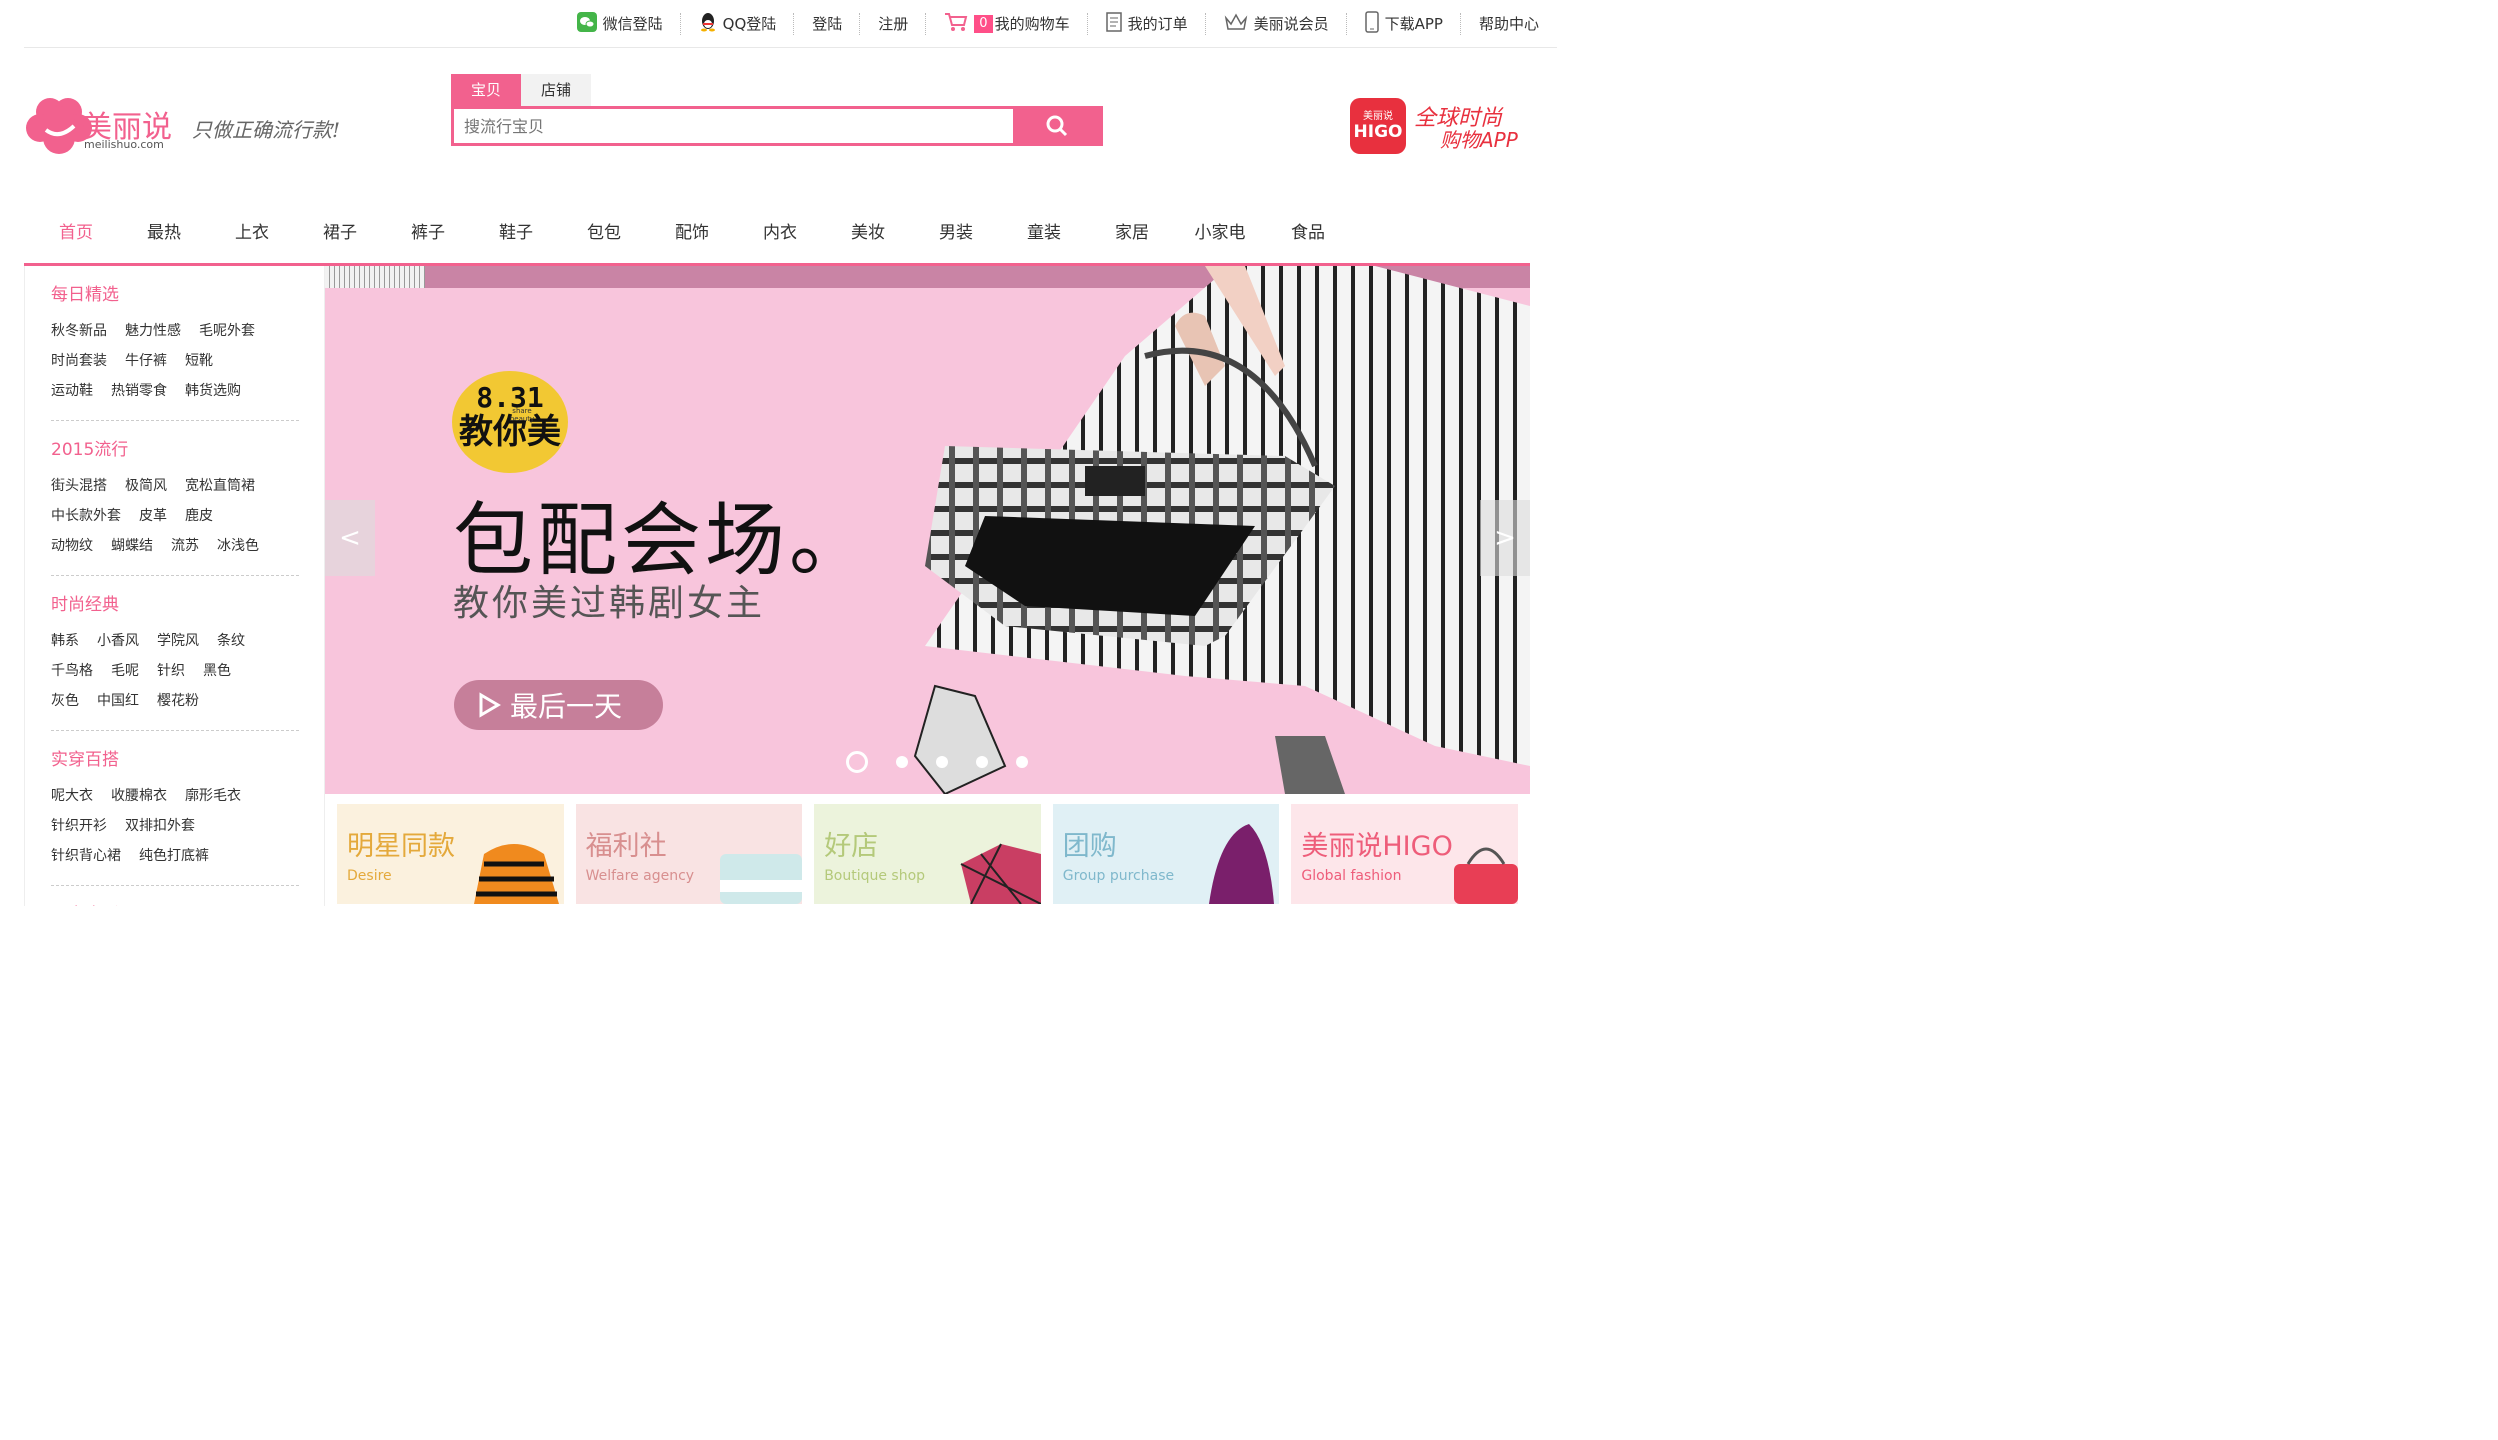 Image resolution: width=2498 pixels, height=1440 pixels. What do you see at coordinates (217, 671) in the screenshot?
I see `sidebar-tag-link: 黑色` at bounding box center [217, 671].